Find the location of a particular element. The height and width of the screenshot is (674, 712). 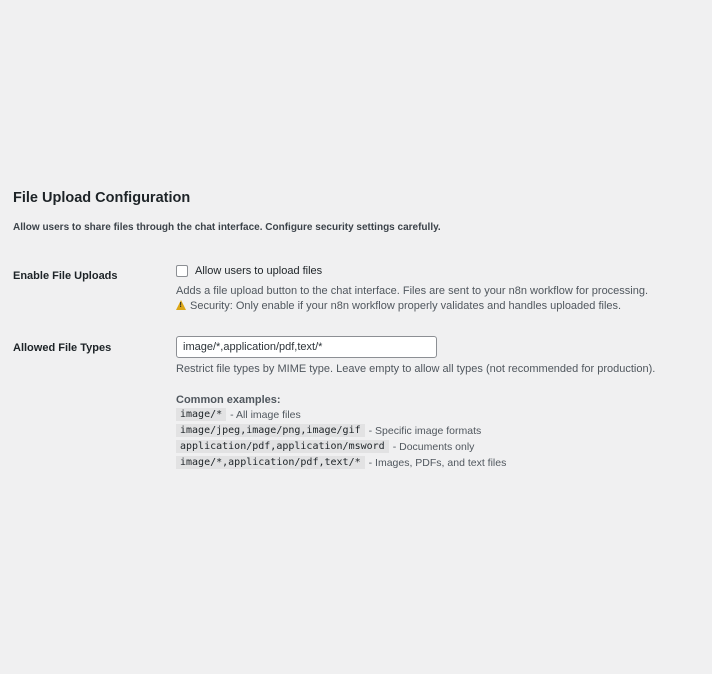

example-code: image/jpeg,image/png,image/gif is located at coordinates (270, 430).